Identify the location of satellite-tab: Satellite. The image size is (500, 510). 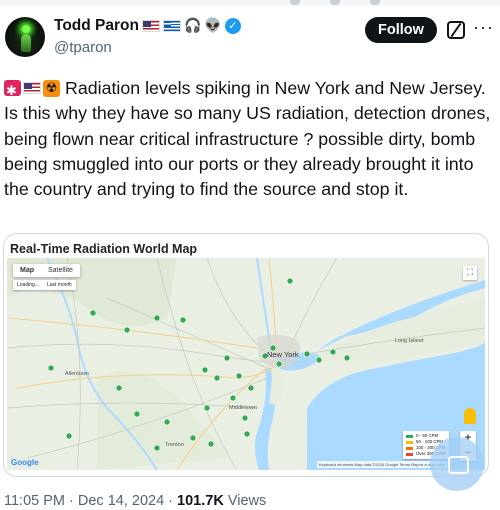
(60, 270).